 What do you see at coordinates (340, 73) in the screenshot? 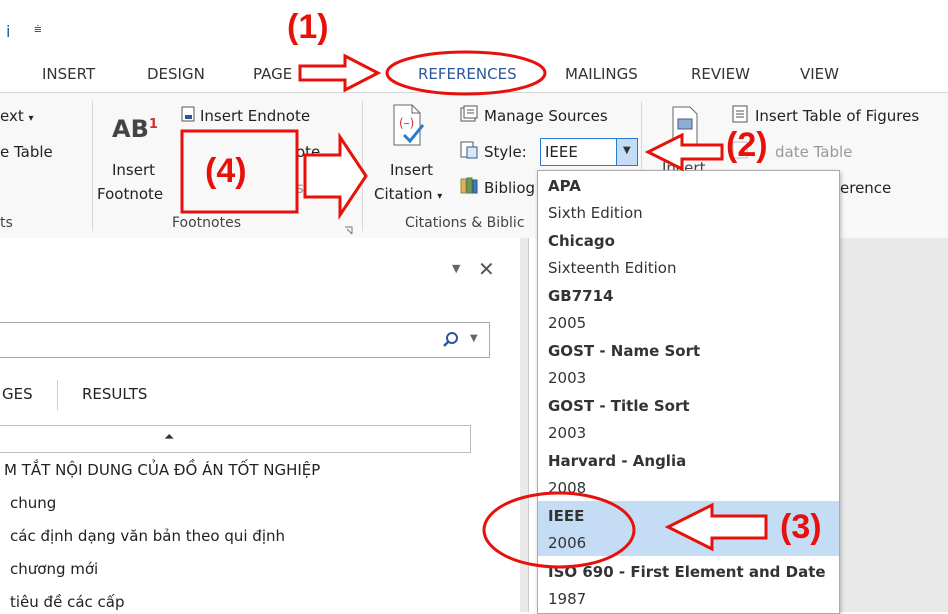
I see `arrow-to-references` at bounding box center [340, 73].